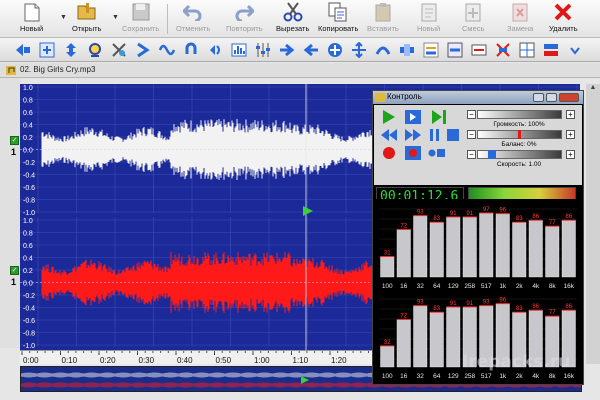 The image size is (600, 400). I want to click on rewind-button, so click(389, 135).